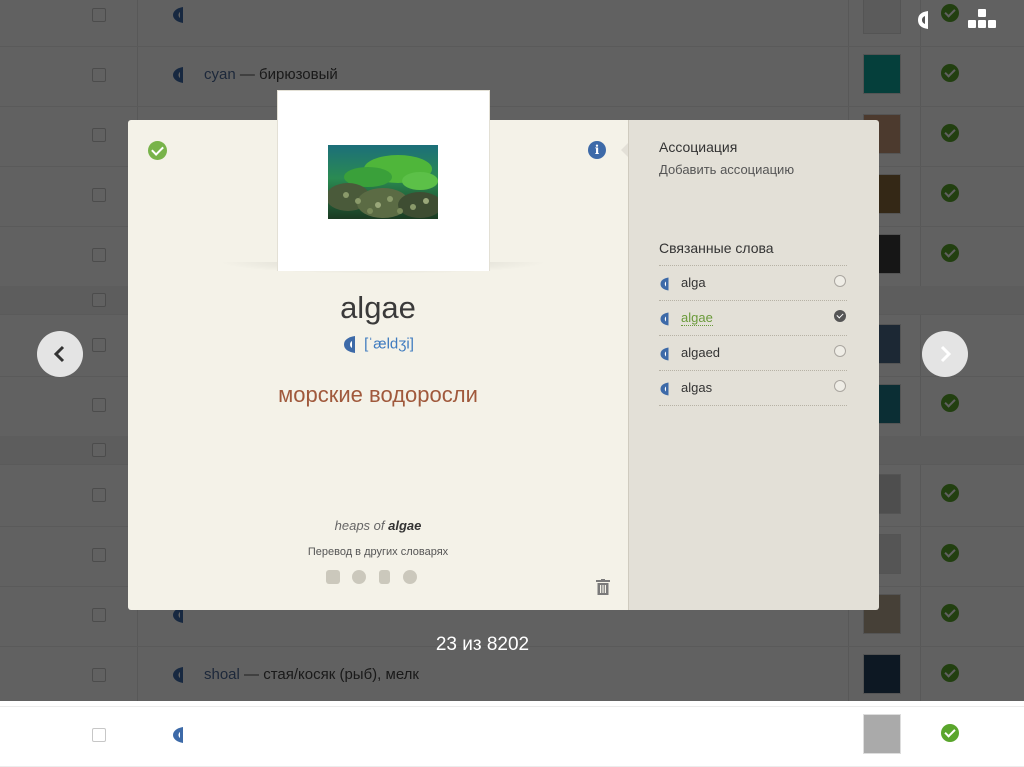 The height and width of the screenshot is (767, 1024). What do you see at coordinates (359, 577) in the screenshot?
I see `wikipedia-icon` at bounding box center [359, 577].